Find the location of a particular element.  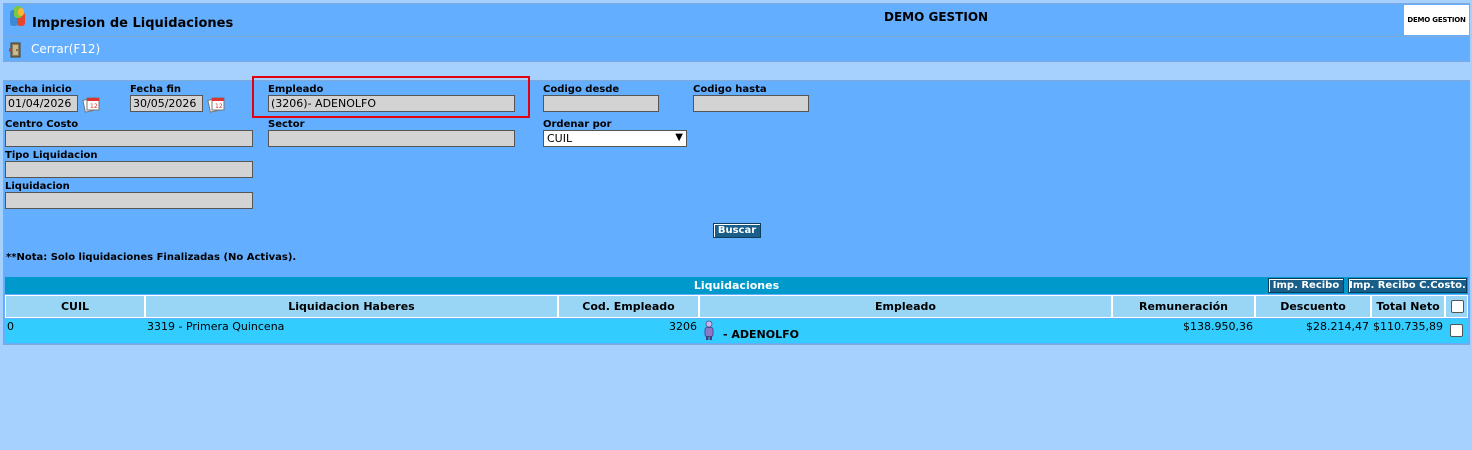

codigo-hasta-input is located at coordinates (751, 103).